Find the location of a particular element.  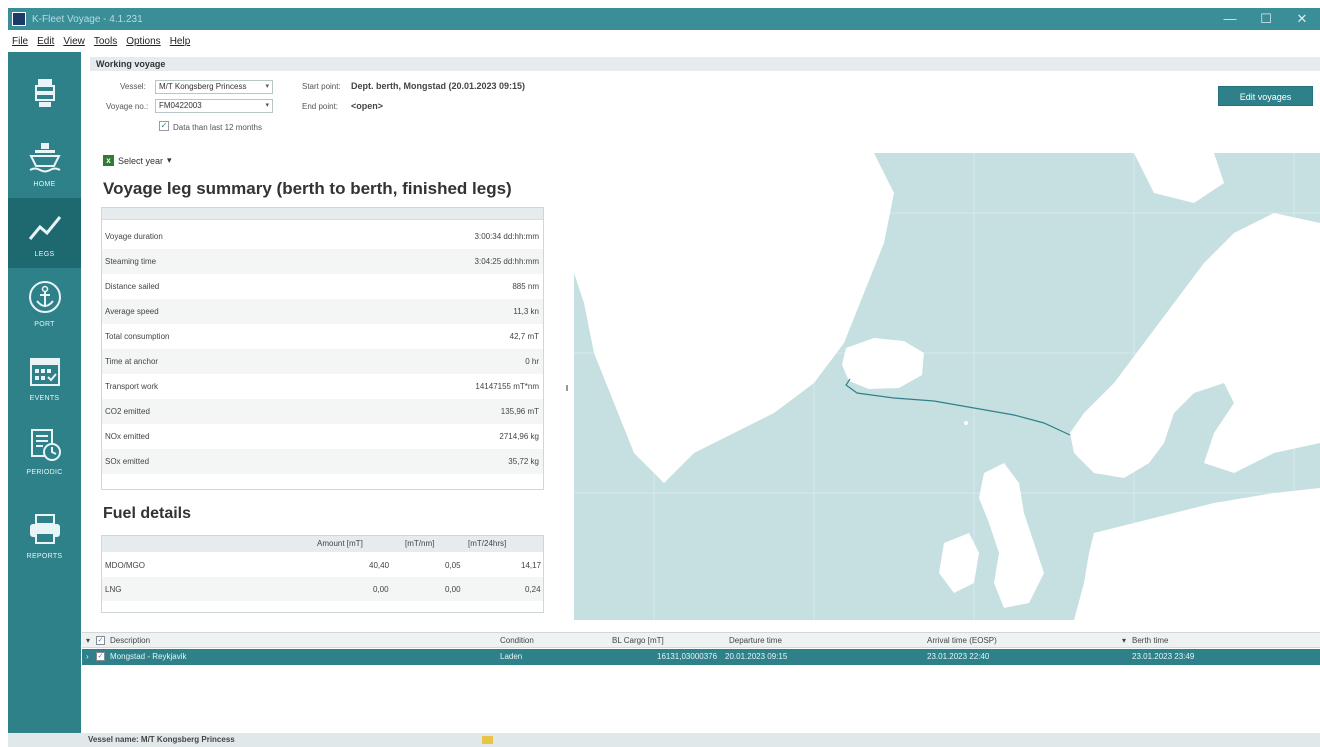

select-year-label: Select year is located at coordinates (141, 160).